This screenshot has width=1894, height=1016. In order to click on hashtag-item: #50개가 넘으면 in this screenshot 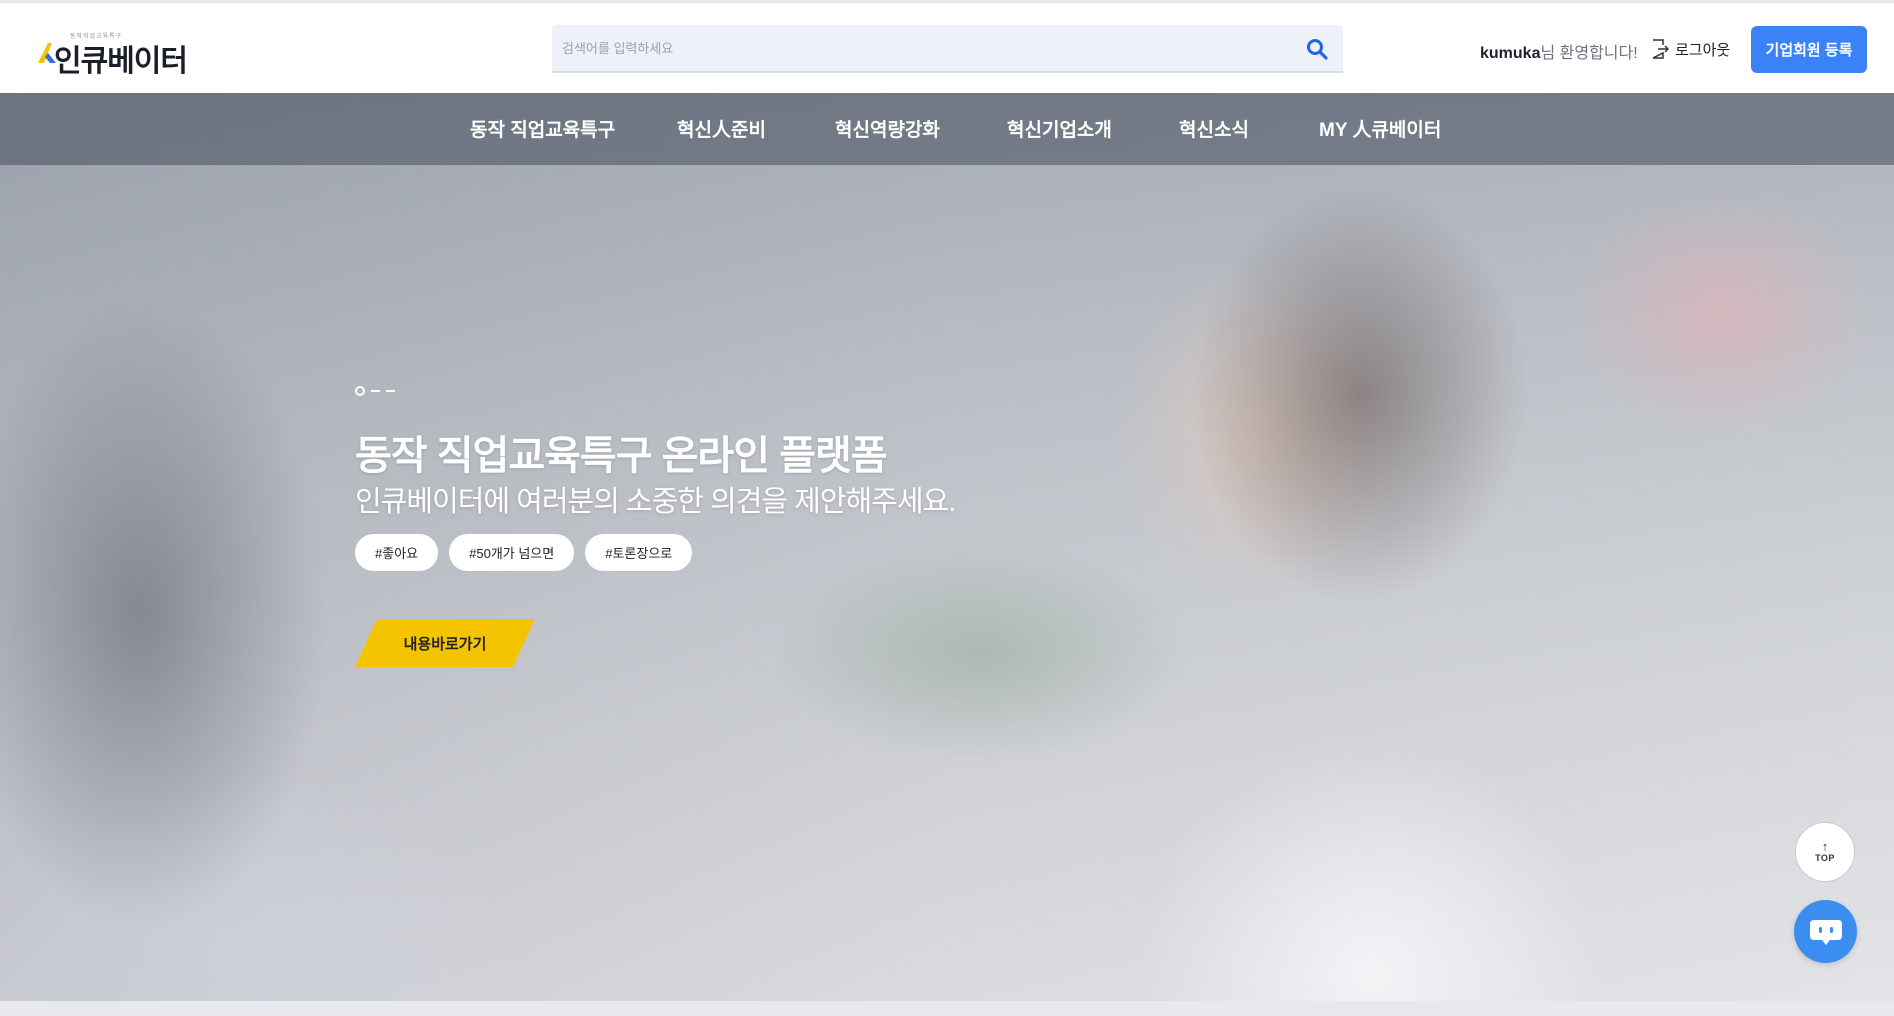, I will do `click(512, 552)`.